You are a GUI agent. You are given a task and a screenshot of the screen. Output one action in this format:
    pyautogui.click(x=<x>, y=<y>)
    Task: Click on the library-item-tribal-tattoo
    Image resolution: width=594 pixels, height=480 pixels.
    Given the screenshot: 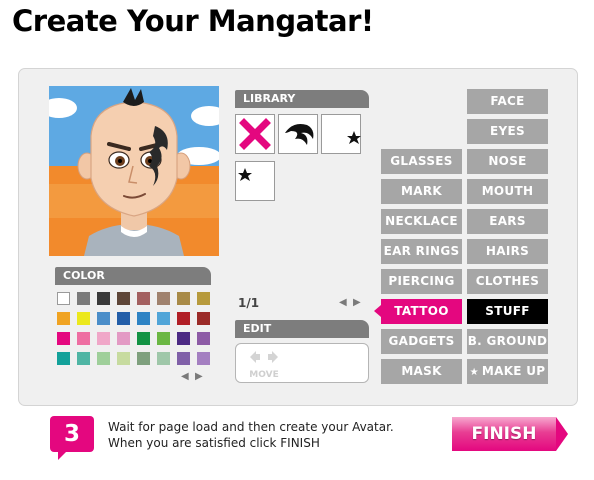 What is the action you would take?
    pyautogui.click(x=298, y=134)
    